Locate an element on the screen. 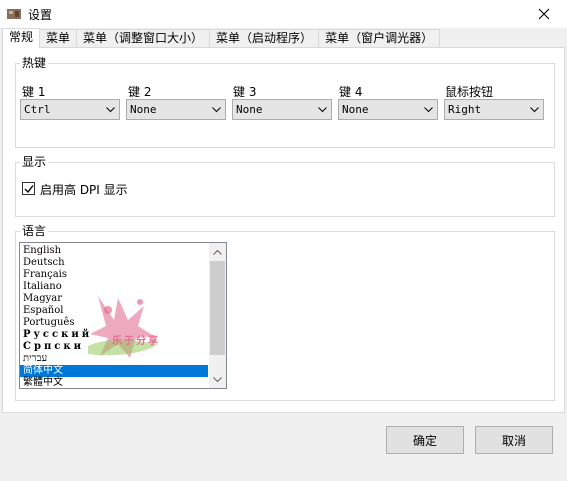 Image resolution: width=567 pixels, height=481 pixels. language-list-scrollbar is located at coordinates (217, 315).